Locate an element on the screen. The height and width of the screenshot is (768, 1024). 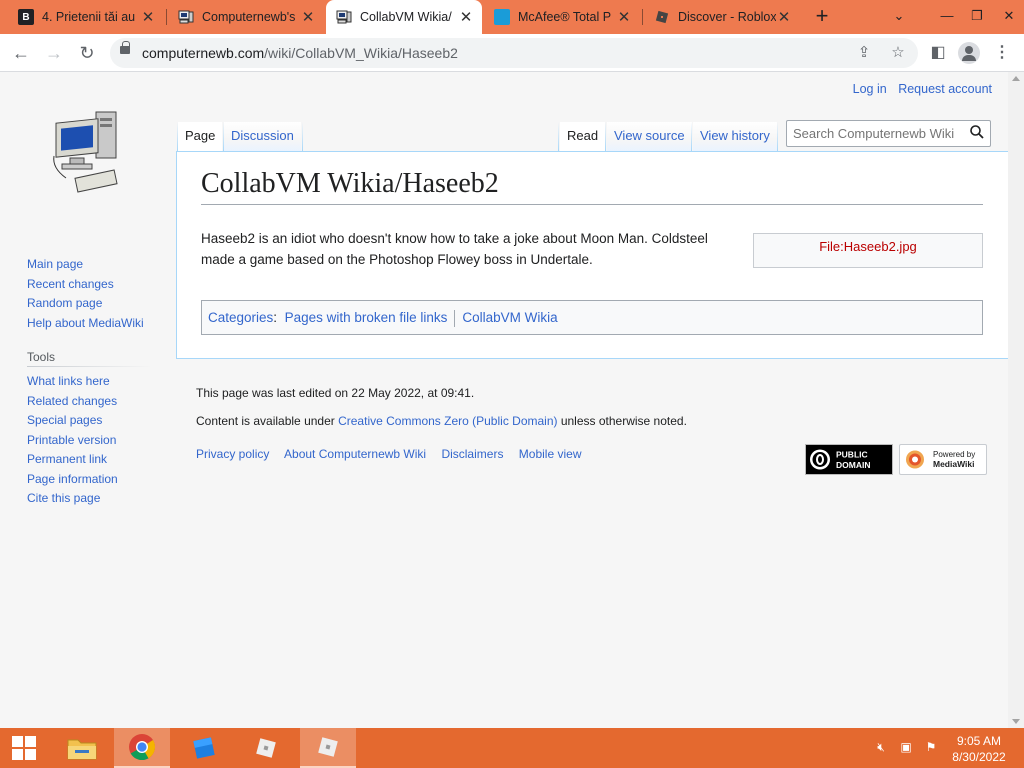
request-account-link: Request account is located at coordinates (945, 89).